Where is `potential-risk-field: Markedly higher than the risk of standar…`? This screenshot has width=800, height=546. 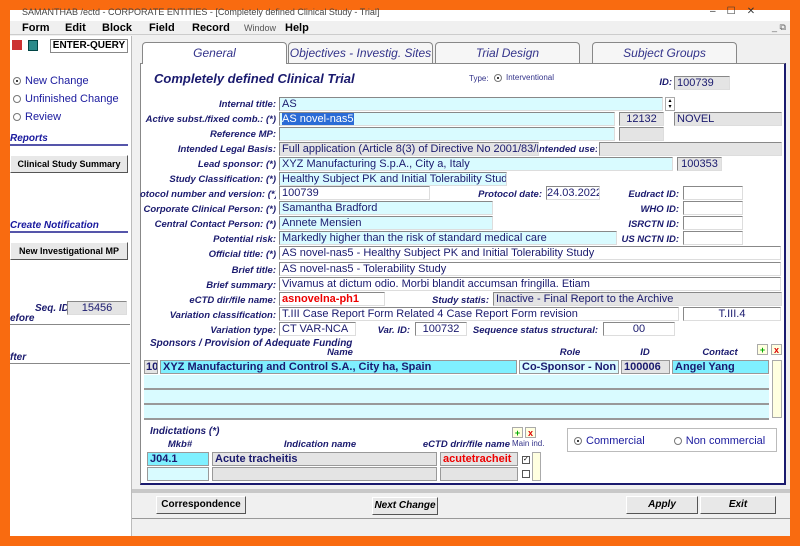
potential-risk-field: Markedly higher than the risk of standar… is located at coordinates (448, 238).